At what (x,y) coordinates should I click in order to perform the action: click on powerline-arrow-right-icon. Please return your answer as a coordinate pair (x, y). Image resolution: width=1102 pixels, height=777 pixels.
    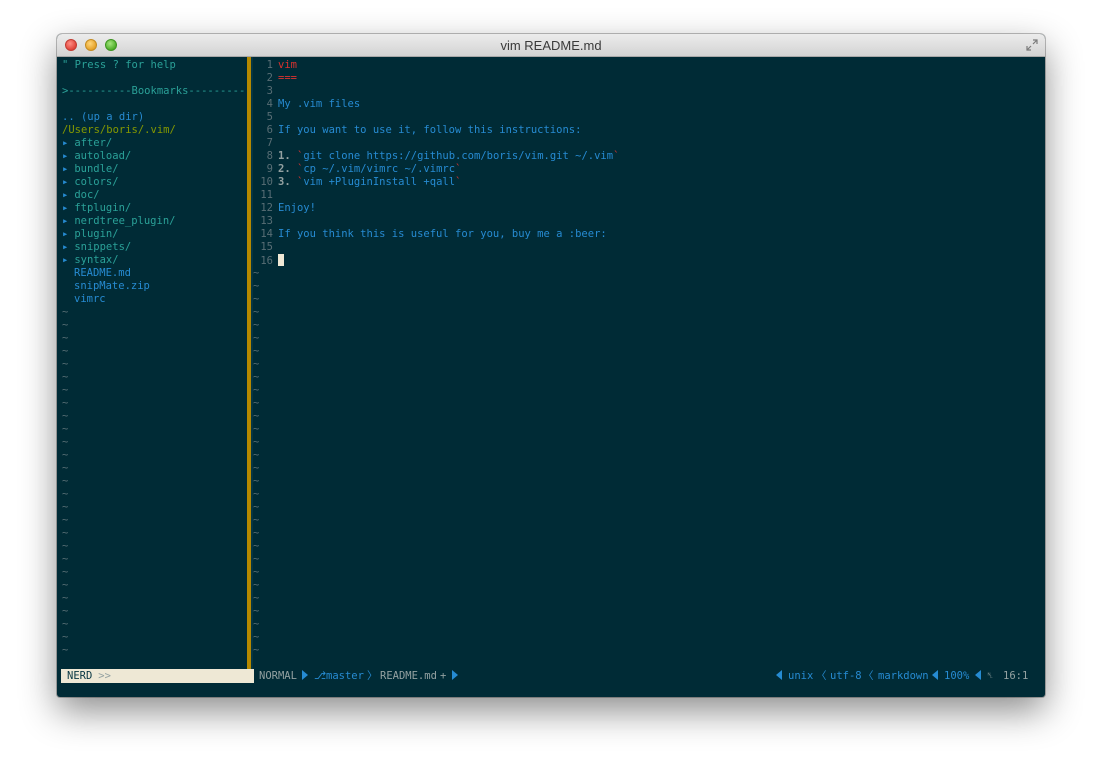
    Looking at the image, I should click on (305, 675).